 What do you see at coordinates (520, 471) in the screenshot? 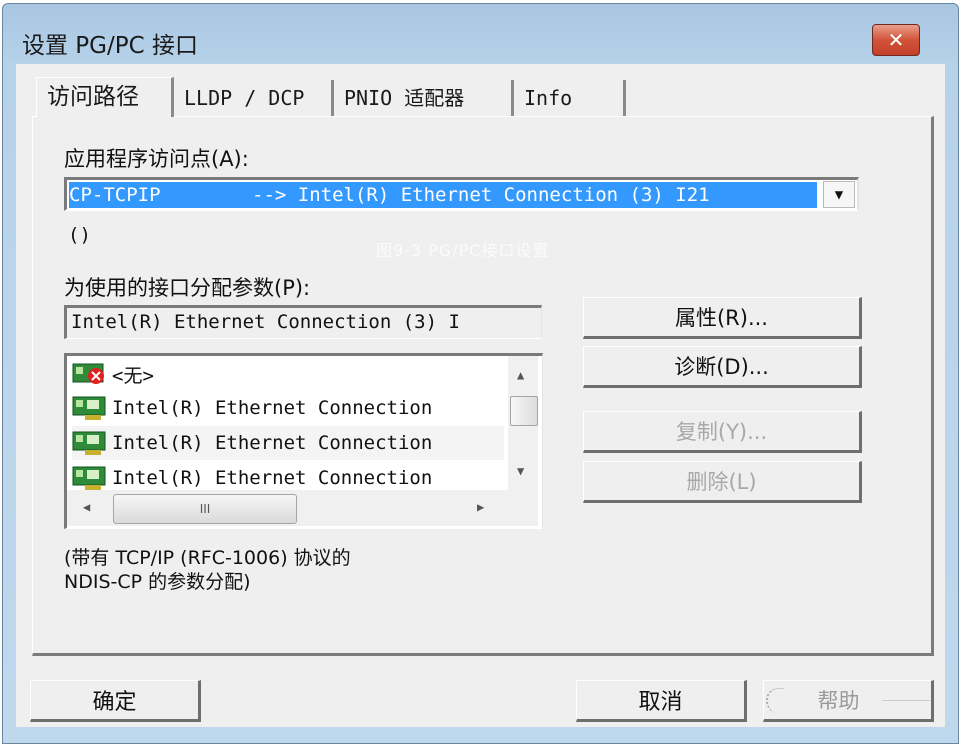
I see `scroll-down-icon: ▼` at bounding box center [520, 471].